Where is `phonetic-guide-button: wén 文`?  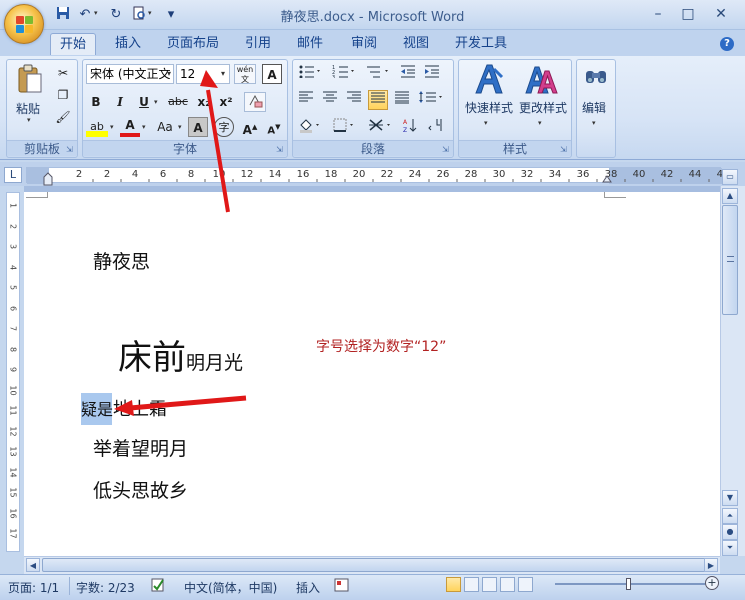 phonetic-guide-button: wén 文 is located at coordinates (245, 74).